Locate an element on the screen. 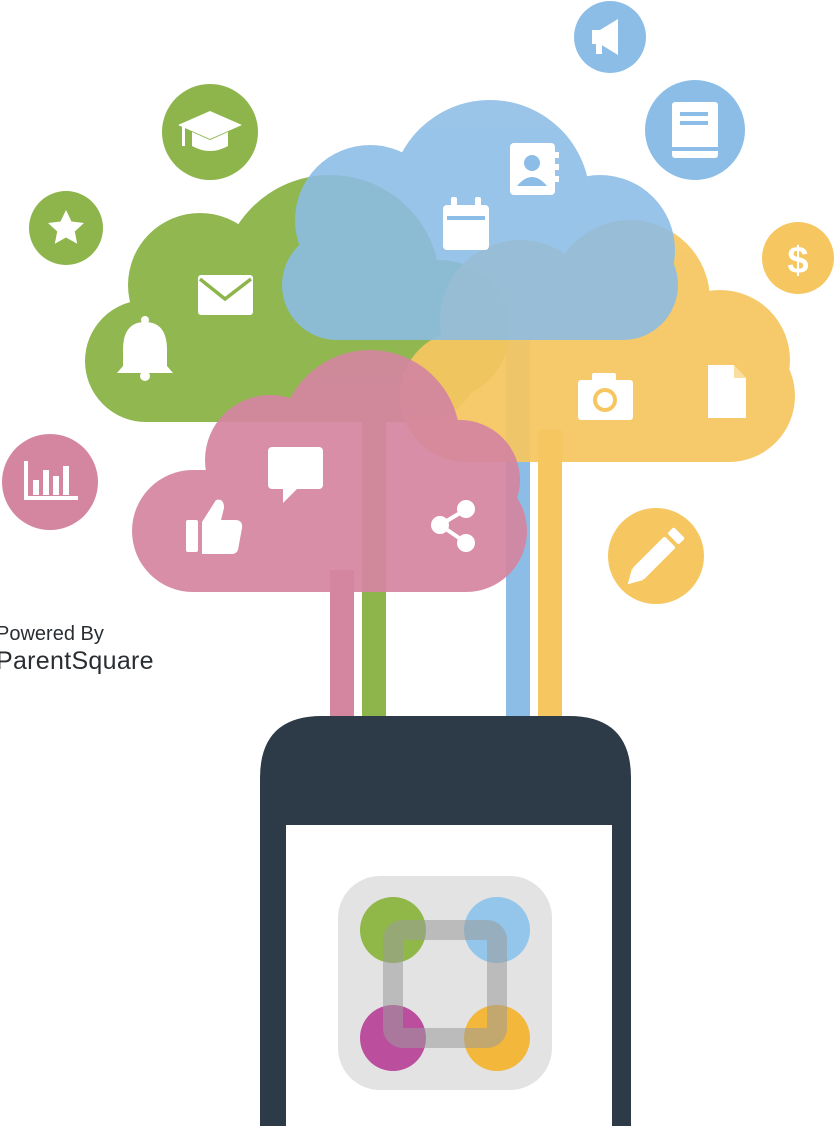 Image resolution: width=834 pixels, height=1126 pixels. powered-by-branding: Powered By ParentSquare is located at coordinates (77, 649).